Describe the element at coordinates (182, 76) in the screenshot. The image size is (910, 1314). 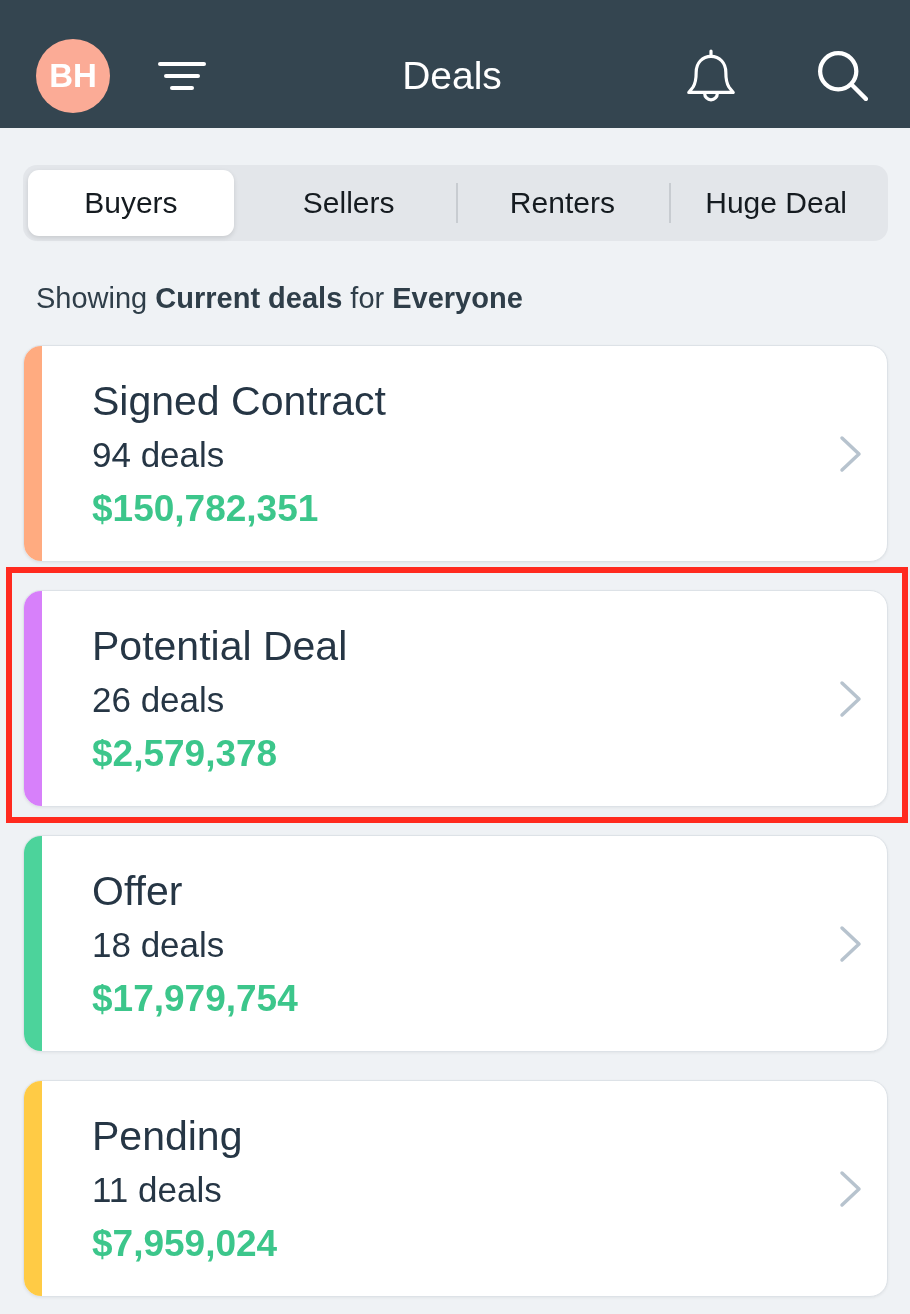
I see `menu-icon` at that location.